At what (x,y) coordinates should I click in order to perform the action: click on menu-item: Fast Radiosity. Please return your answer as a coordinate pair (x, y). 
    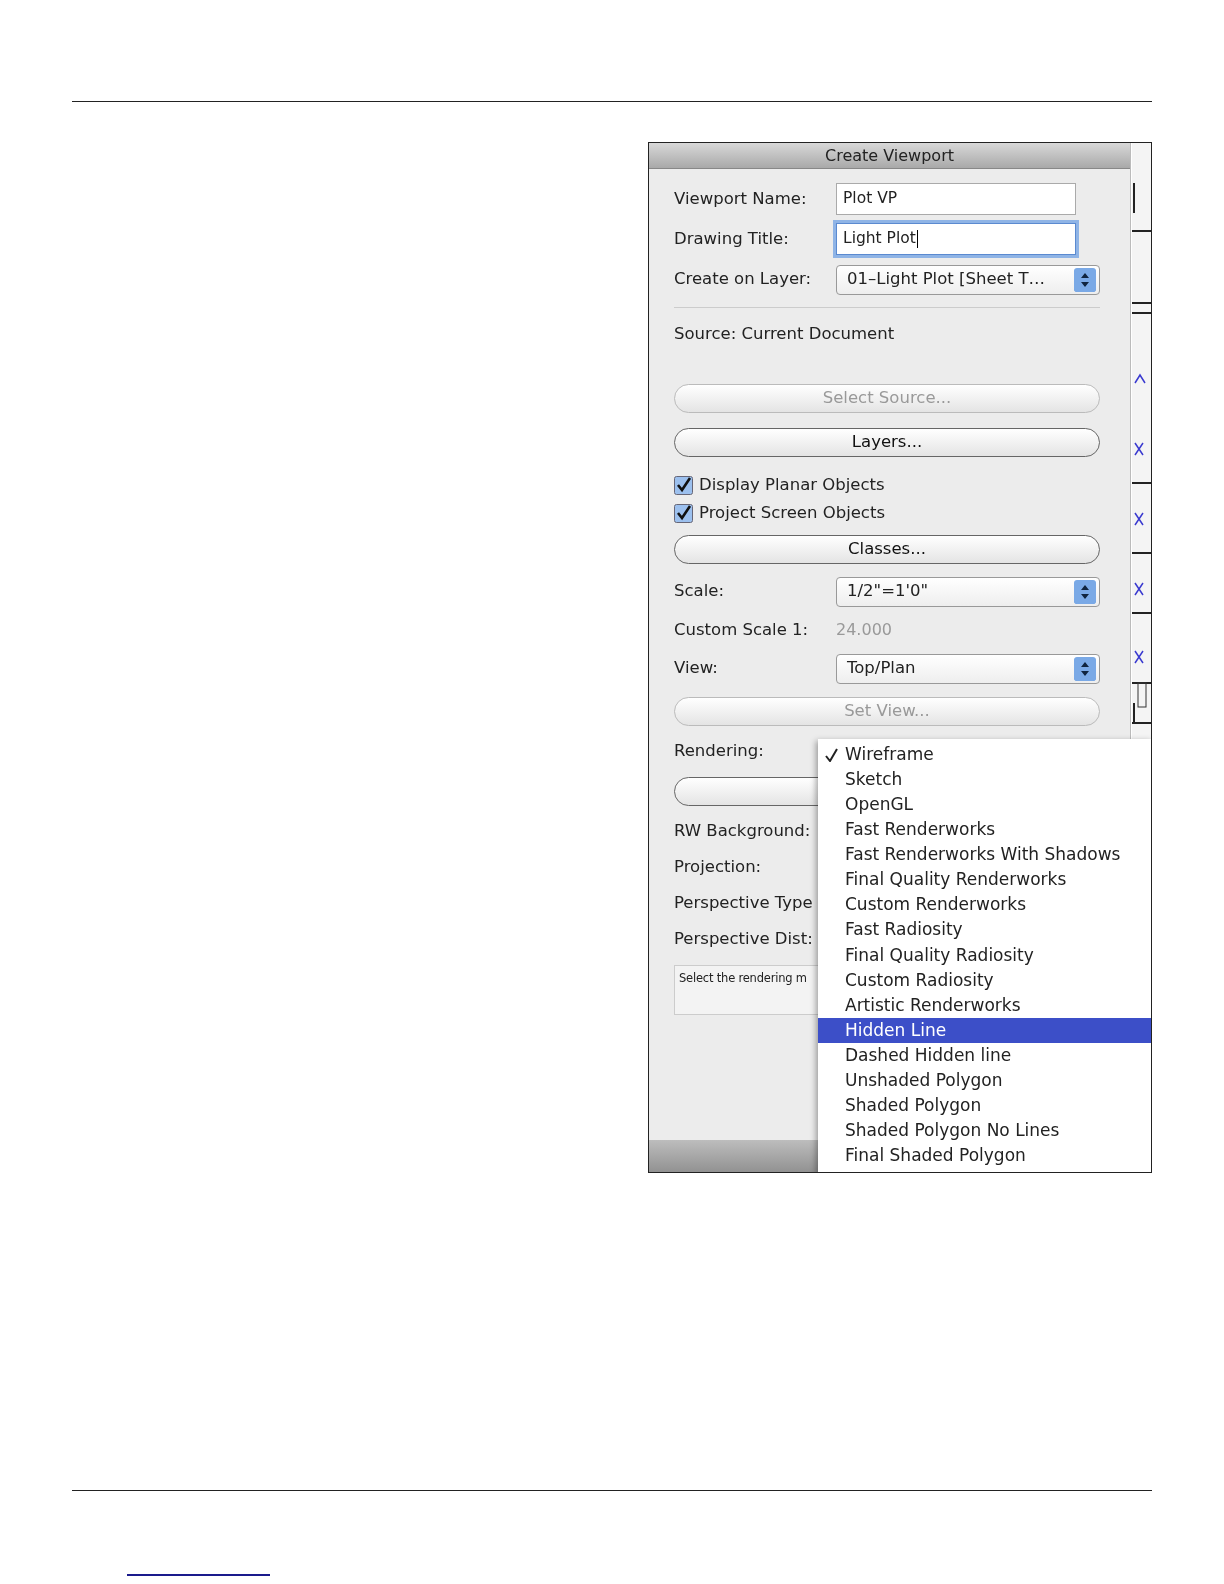
    Looking at the image, I should click on (984, 930).